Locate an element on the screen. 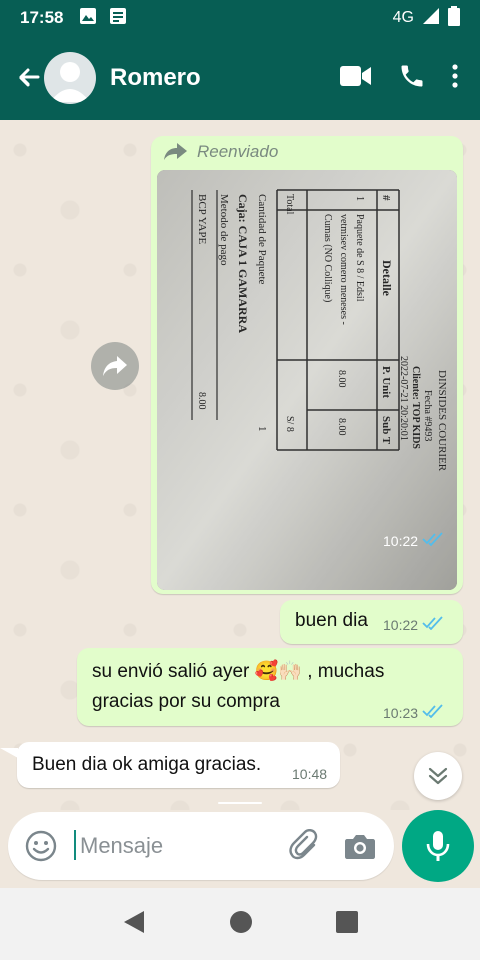 Image resolution: width=480 pixels, height=960 pixels. message-meta: 10:23 is located at coordinates (413, 712).